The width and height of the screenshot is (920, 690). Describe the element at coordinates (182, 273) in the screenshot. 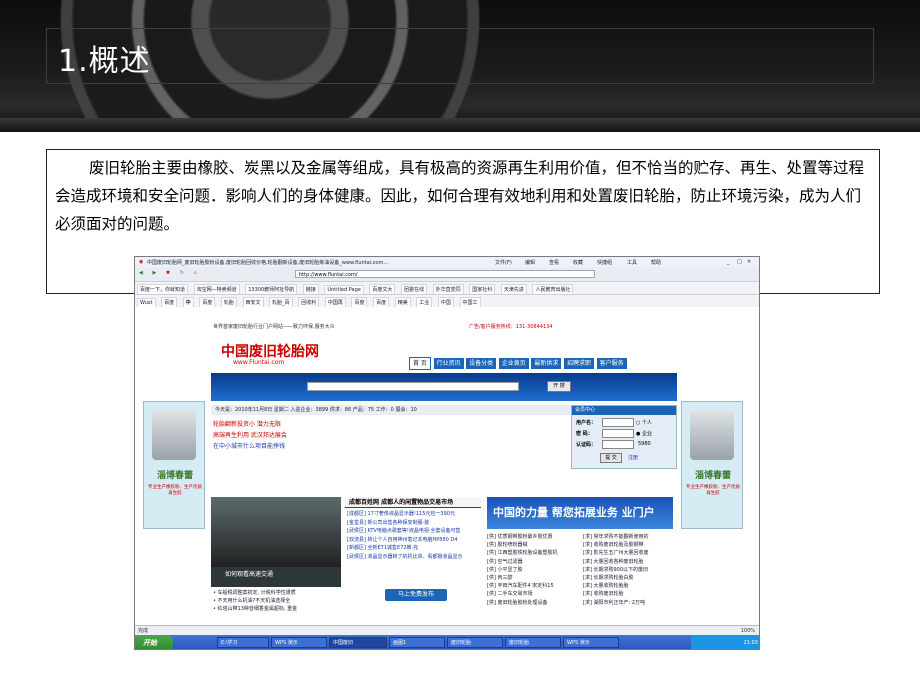

I see `refresh-icon: ↻` at that location.